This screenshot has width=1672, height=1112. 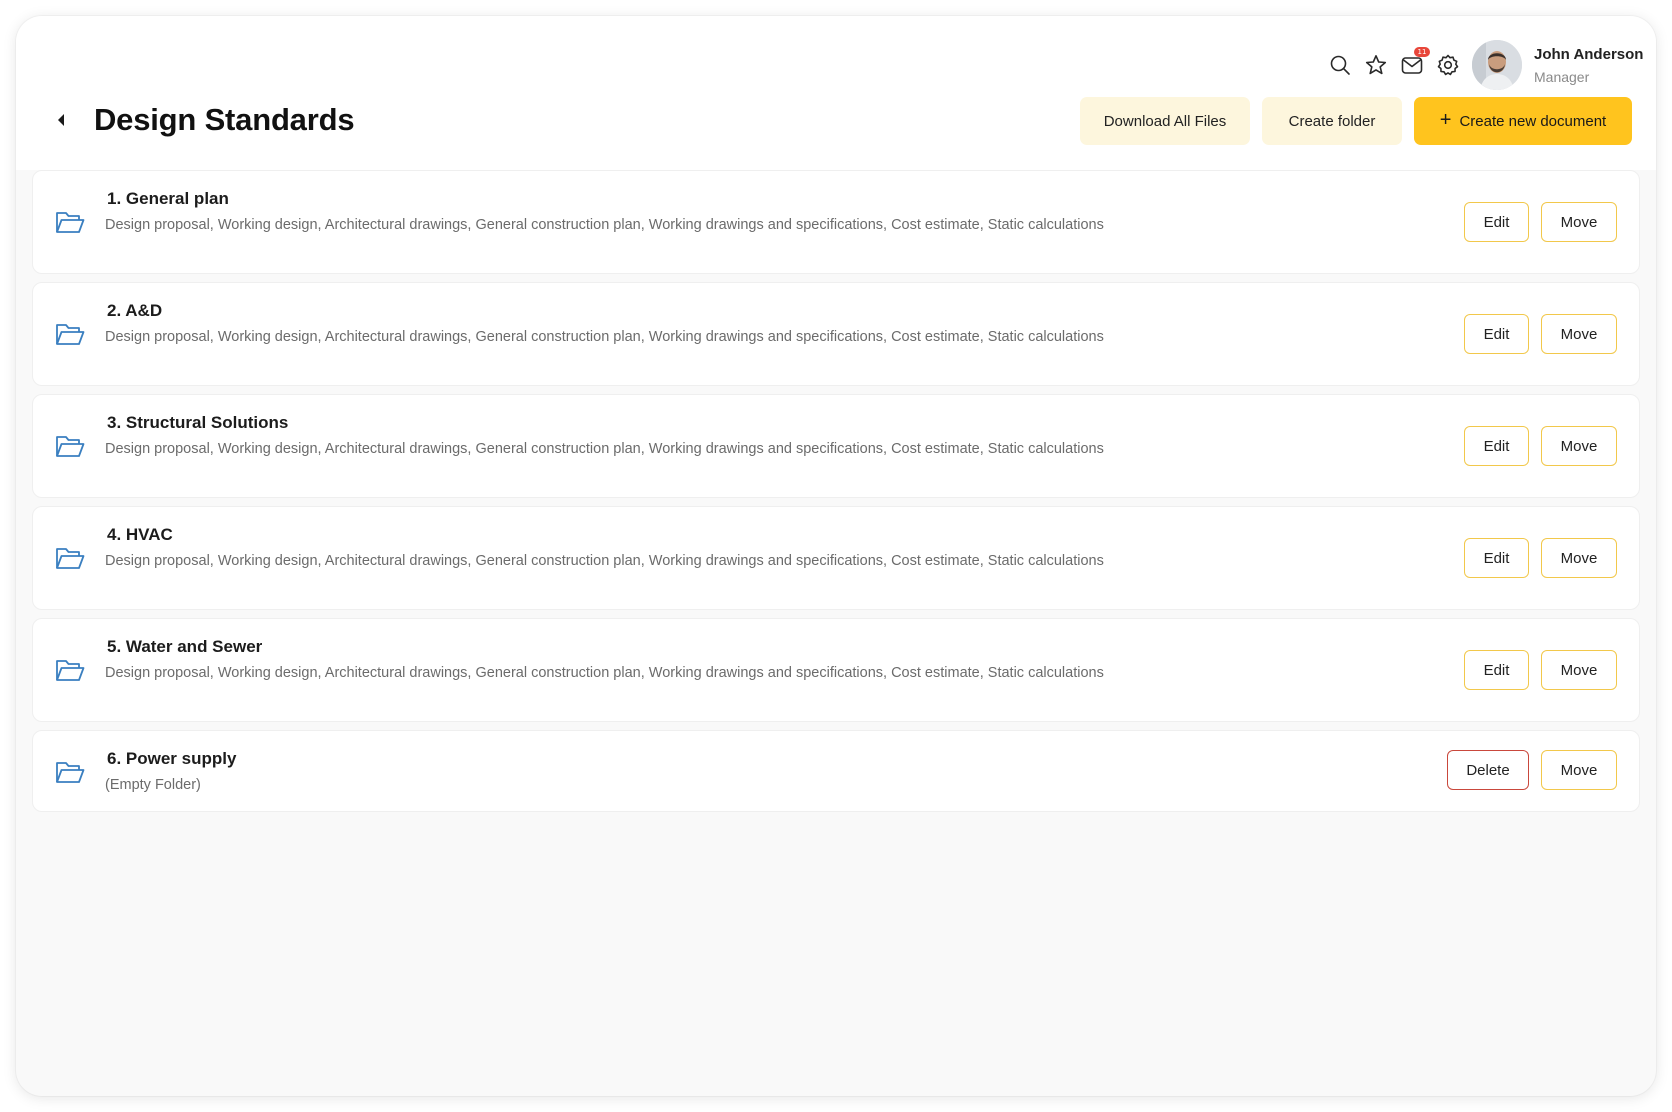 I want to click on user-name: John Anderson, so click(x=1589, y=54).